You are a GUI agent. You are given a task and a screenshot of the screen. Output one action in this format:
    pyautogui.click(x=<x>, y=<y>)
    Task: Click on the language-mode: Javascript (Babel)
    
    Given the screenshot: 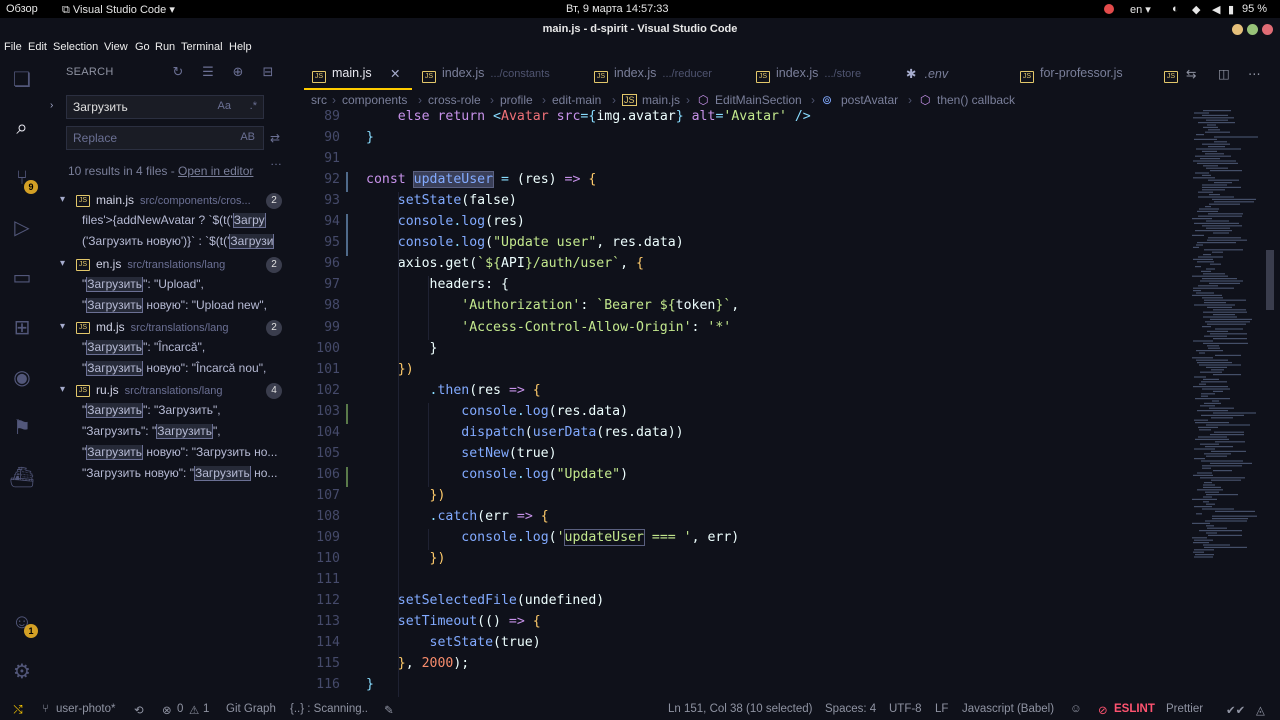 What is the action you would take?
    pyautogui.click(x=1008, y=709)
    